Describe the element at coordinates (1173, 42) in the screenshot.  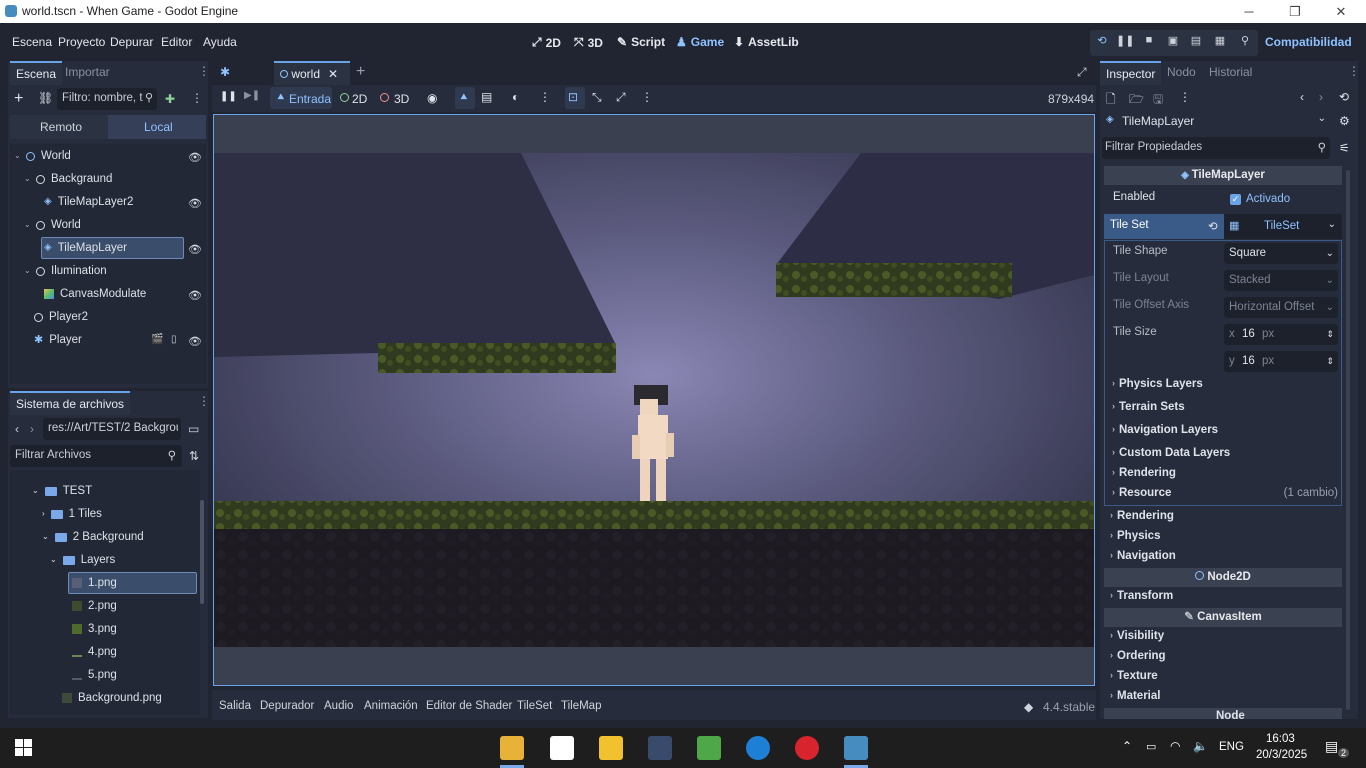
I see `remote-debug-icon: ▣` at that location.